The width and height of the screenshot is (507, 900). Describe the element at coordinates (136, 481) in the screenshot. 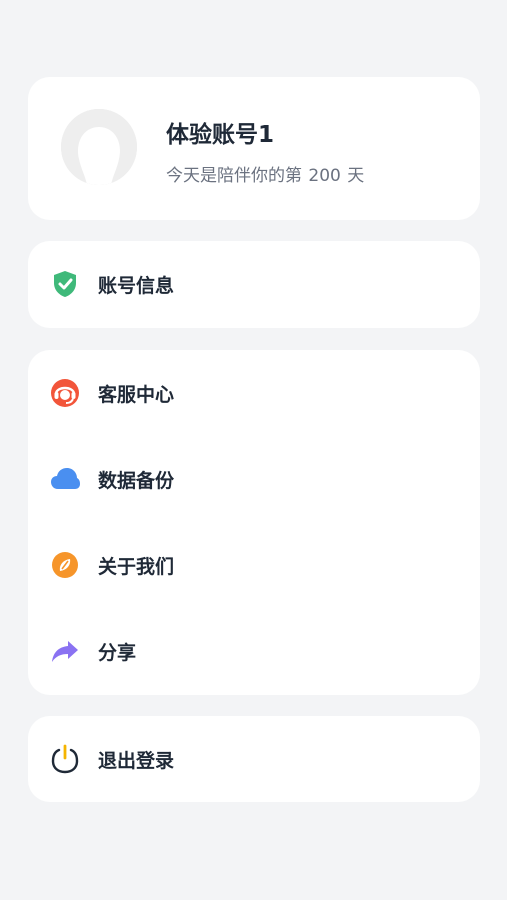

I see `menu-item-label: 数据备份` at that location.